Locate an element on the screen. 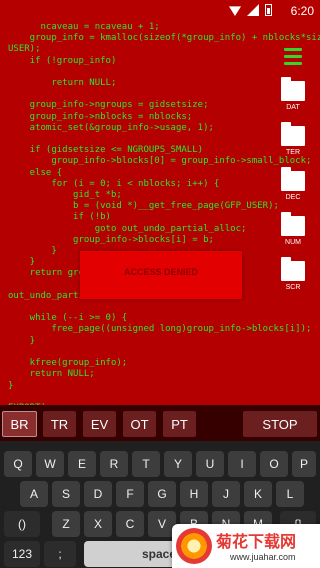 This screenshot has width=320, height=568. key-o: O is located at coordinates (274, 464).